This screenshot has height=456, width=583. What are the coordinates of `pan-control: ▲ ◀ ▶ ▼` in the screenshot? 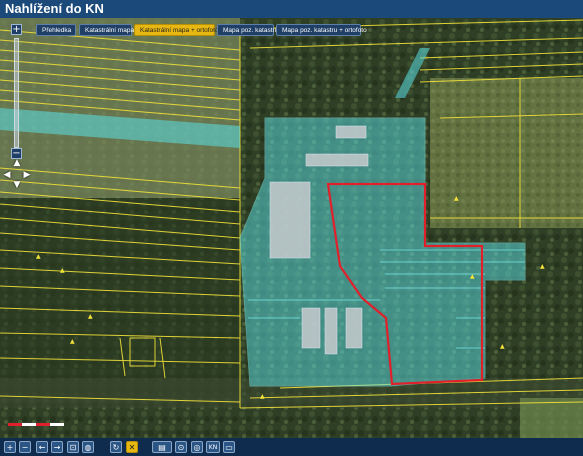 It's located at (17, 175).